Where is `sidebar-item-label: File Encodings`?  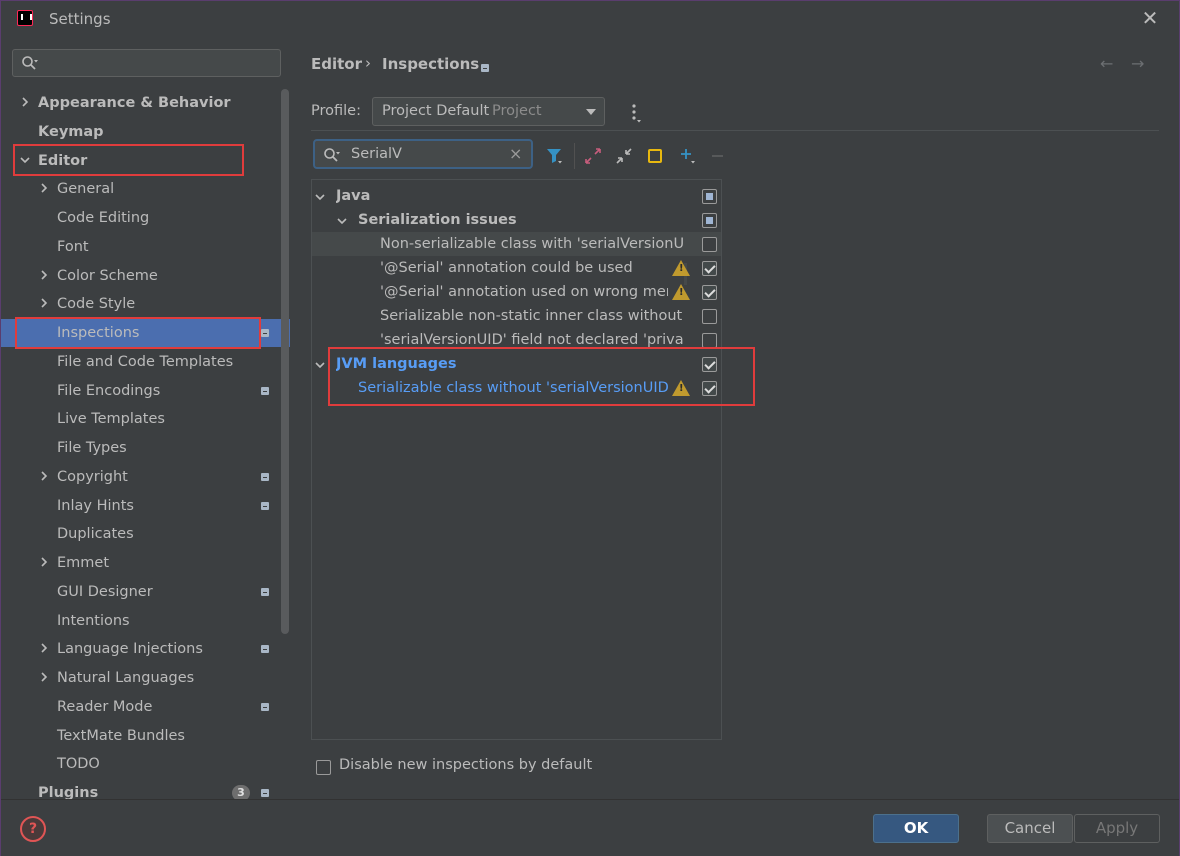 sidebar-item-label: File Encodings is located at coordinates (109, 390).